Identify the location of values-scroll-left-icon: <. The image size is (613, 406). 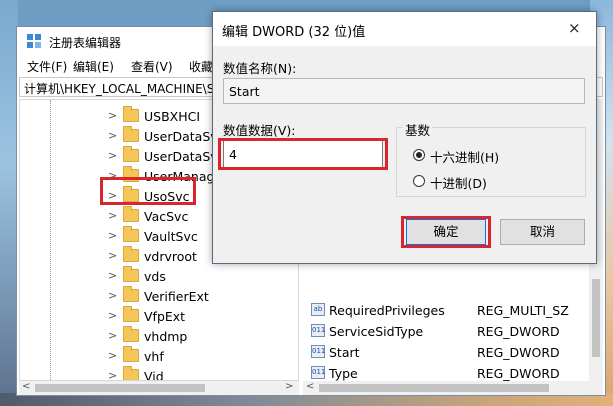
(310, 386).